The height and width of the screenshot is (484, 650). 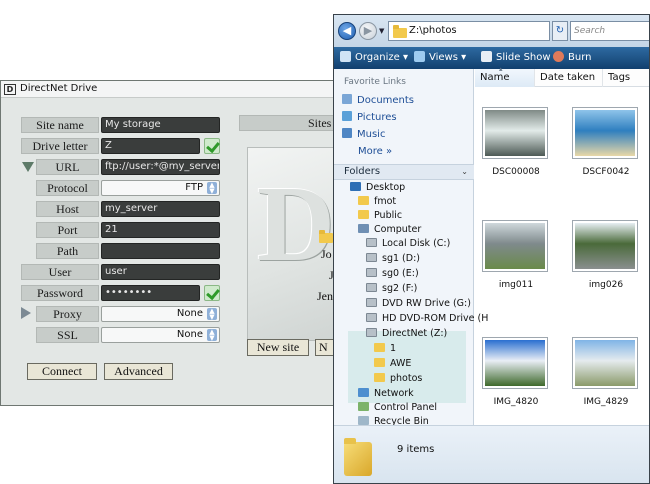 What do you see at coordinates (569, 78) in the screenshot?
I see `column-date-taken: Date taken` at bounding box center [569, 78].